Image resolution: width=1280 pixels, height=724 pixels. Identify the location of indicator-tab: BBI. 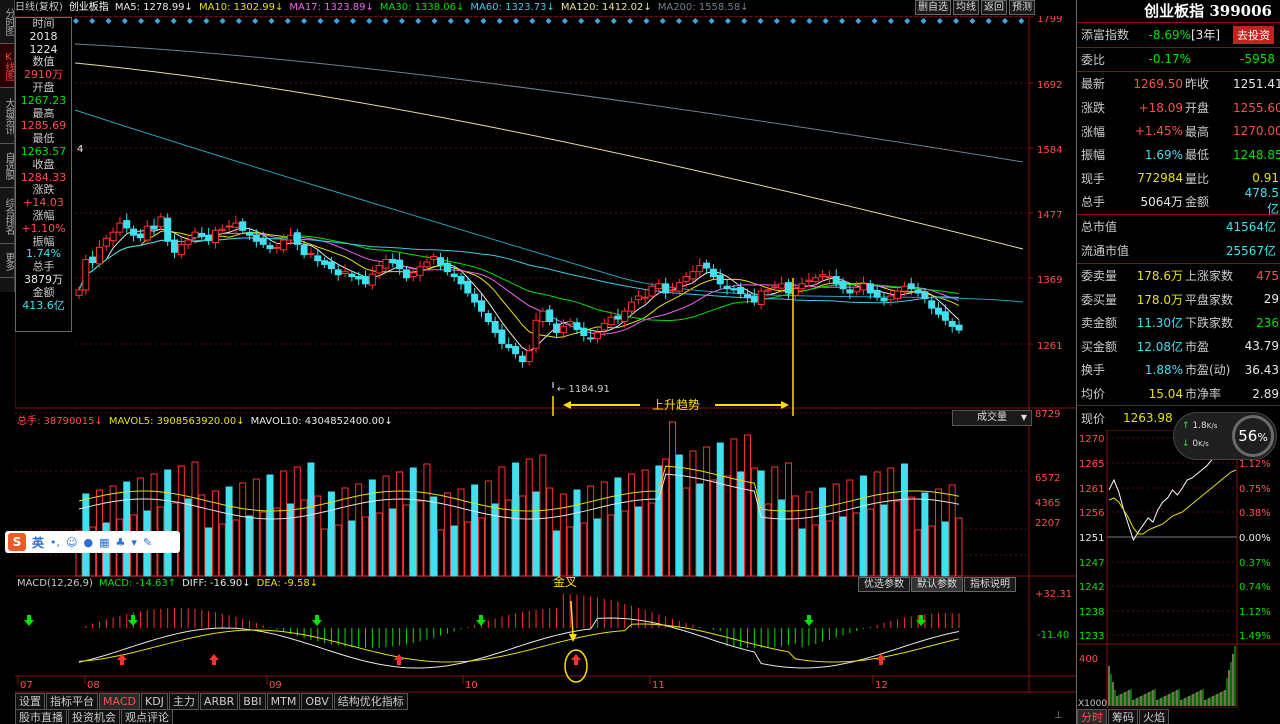
(252, 701).